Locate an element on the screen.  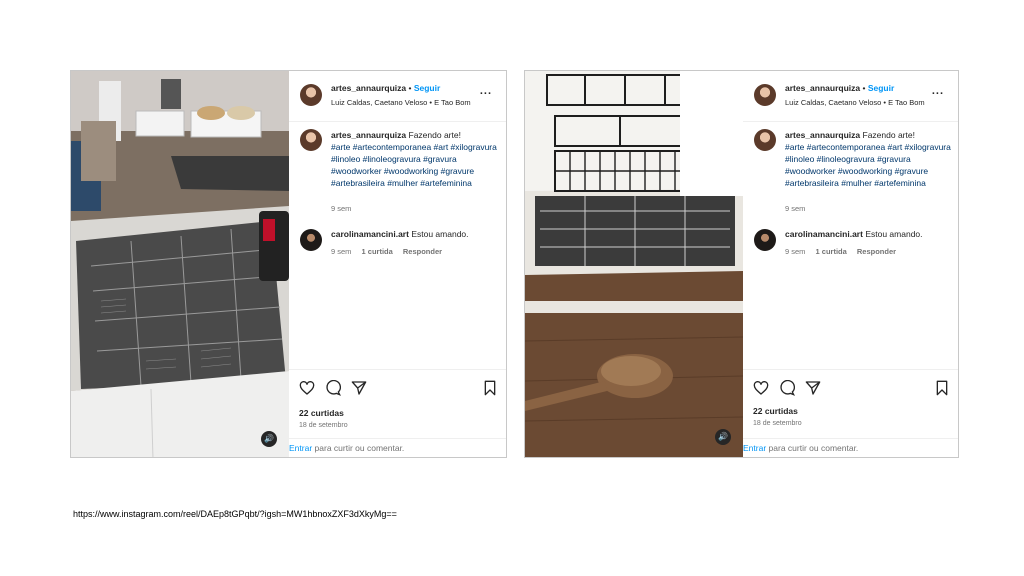
linocut-photo is located at coordinates (180, 264).